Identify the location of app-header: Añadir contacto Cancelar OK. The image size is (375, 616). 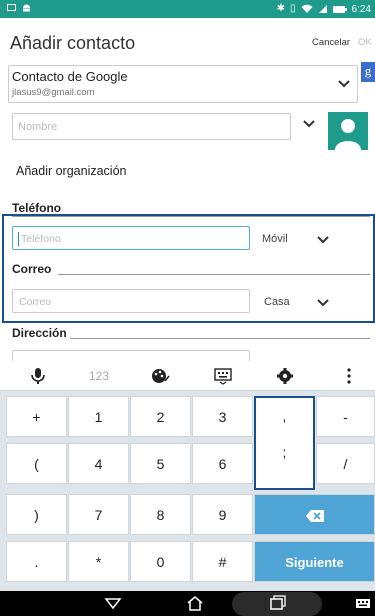
(187, 43).